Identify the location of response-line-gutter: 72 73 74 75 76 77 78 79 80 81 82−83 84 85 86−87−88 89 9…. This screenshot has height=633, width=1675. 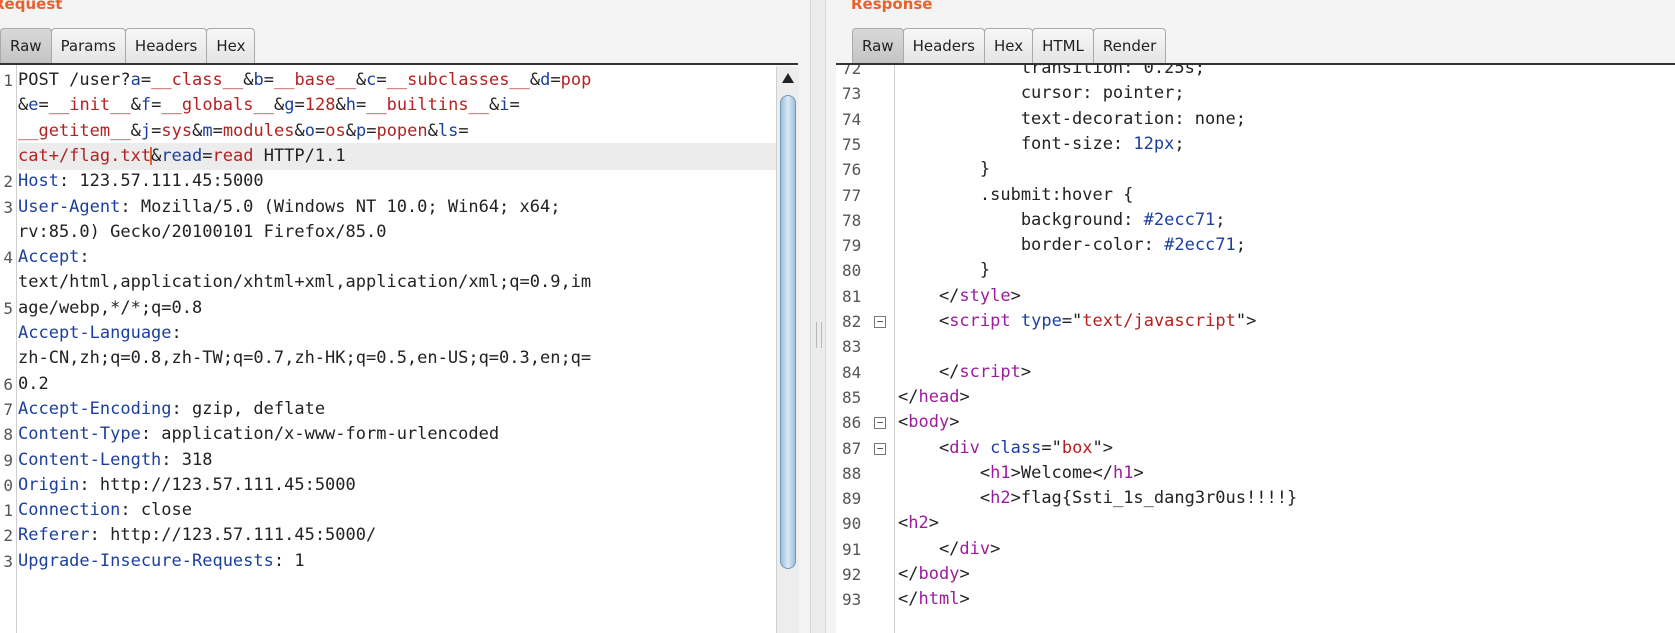
(865, 349).